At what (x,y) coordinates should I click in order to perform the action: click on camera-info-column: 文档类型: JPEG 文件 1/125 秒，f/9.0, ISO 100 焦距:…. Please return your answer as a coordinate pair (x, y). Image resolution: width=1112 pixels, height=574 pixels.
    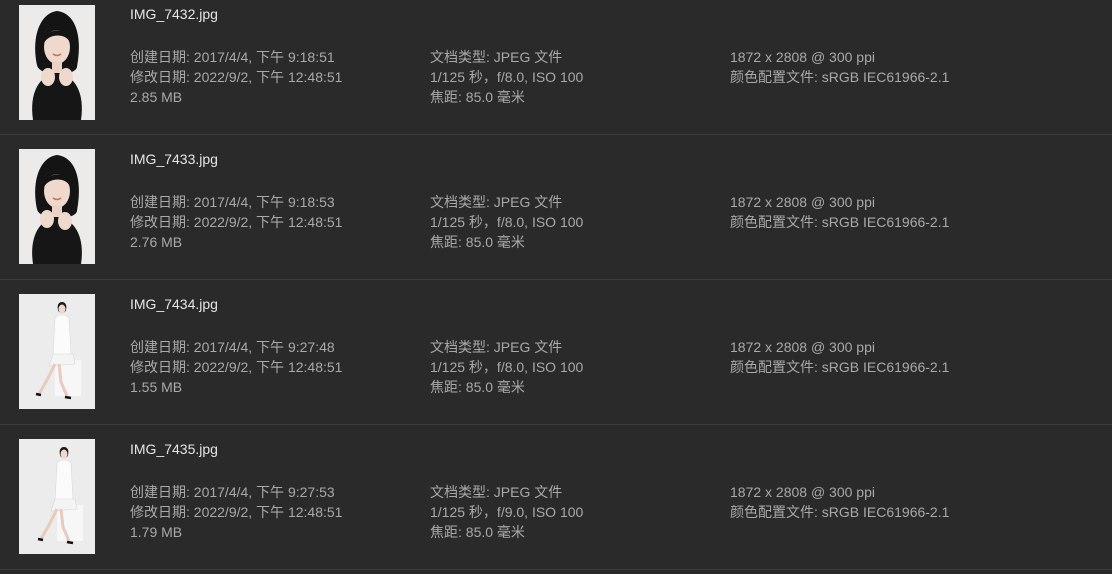
    Looking at the image, I should click on (506, 512).